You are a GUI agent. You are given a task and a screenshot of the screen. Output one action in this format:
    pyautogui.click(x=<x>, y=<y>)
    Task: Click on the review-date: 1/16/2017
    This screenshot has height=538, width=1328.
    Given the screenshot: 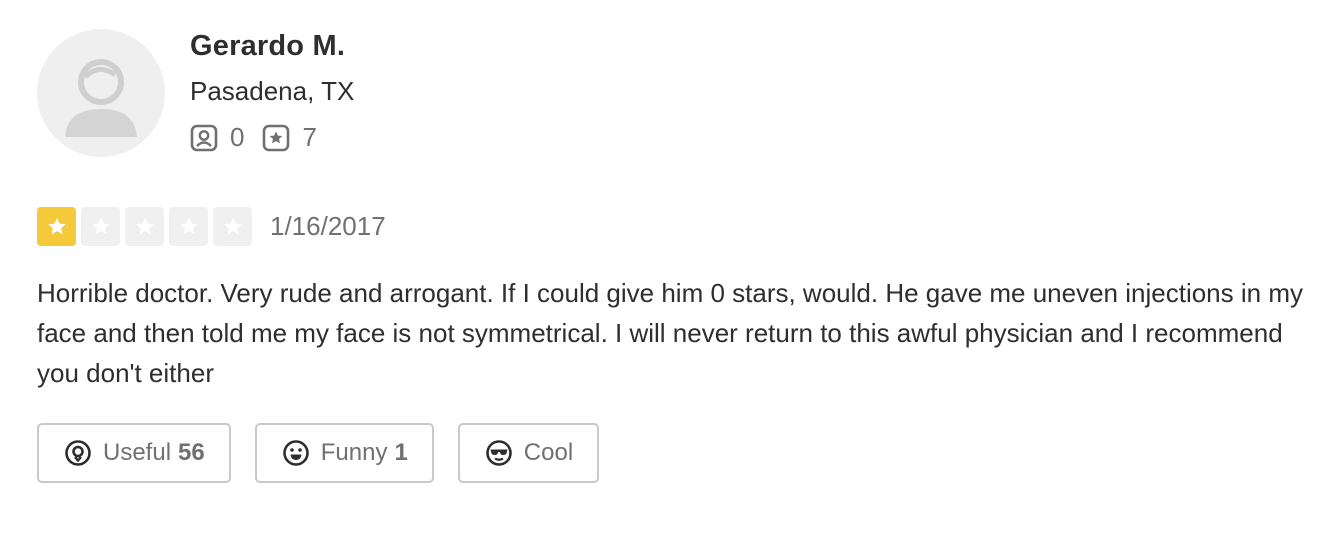 What is the action you would take?
    pyautogui.click(x=328, y=226)
    